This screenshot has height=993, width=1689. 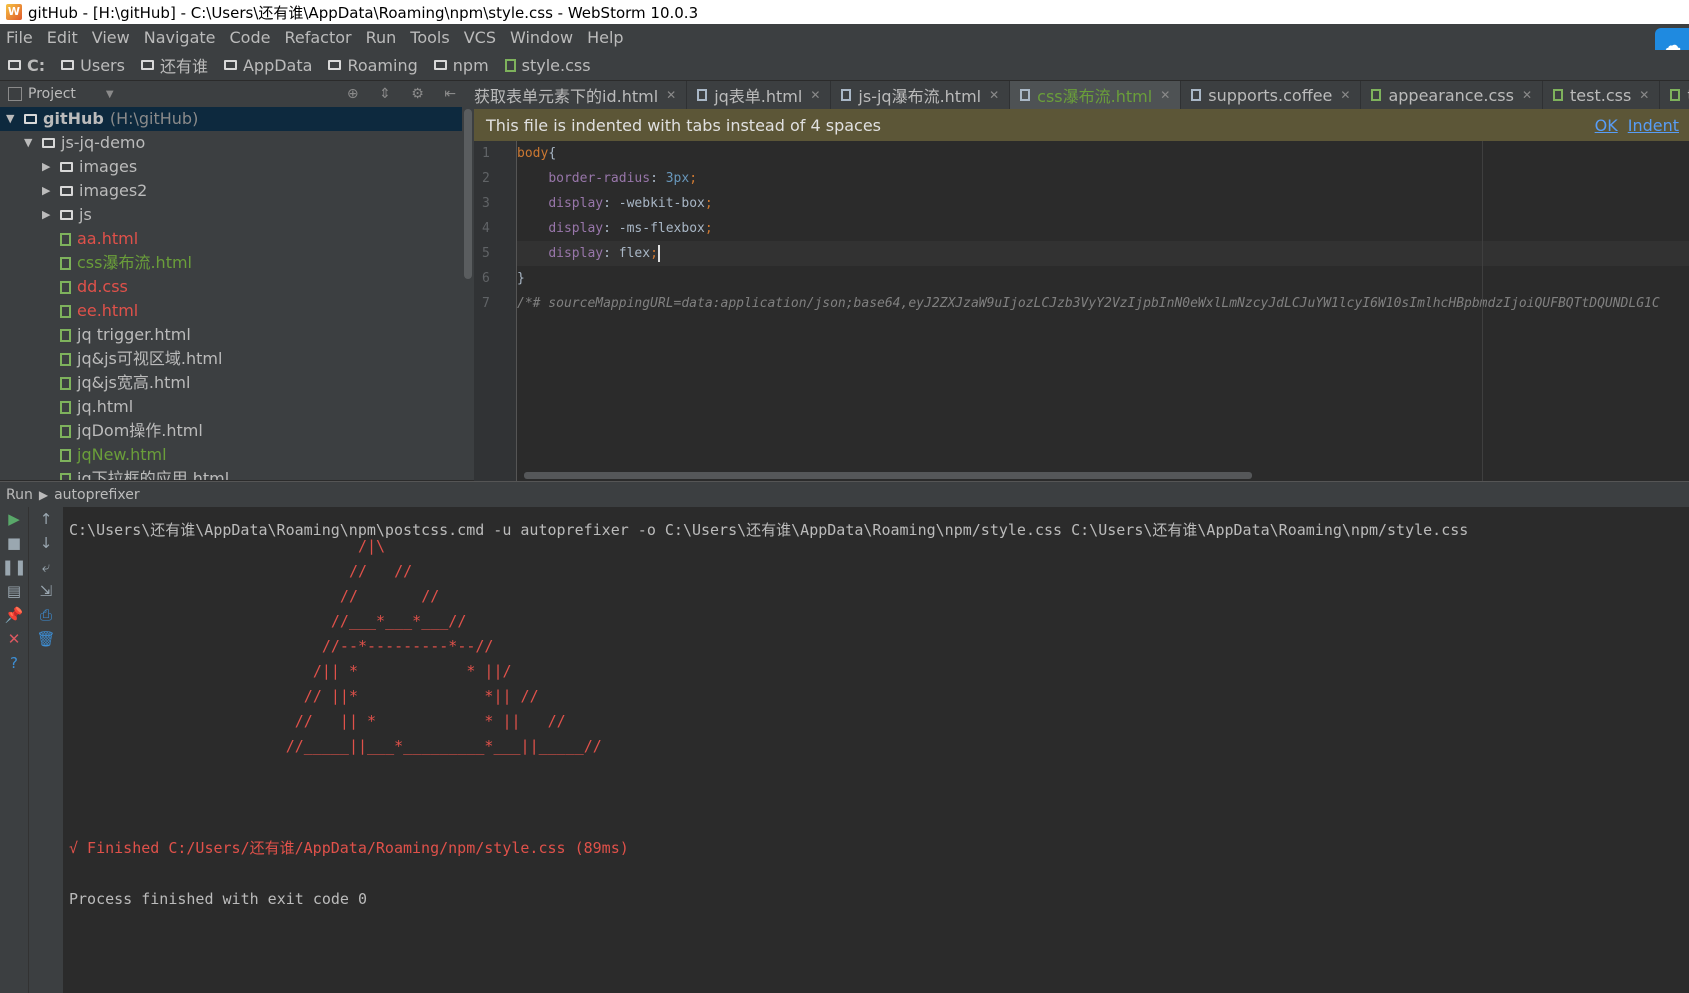 I want to click on menu-view: View, so click(x=111, y=37).